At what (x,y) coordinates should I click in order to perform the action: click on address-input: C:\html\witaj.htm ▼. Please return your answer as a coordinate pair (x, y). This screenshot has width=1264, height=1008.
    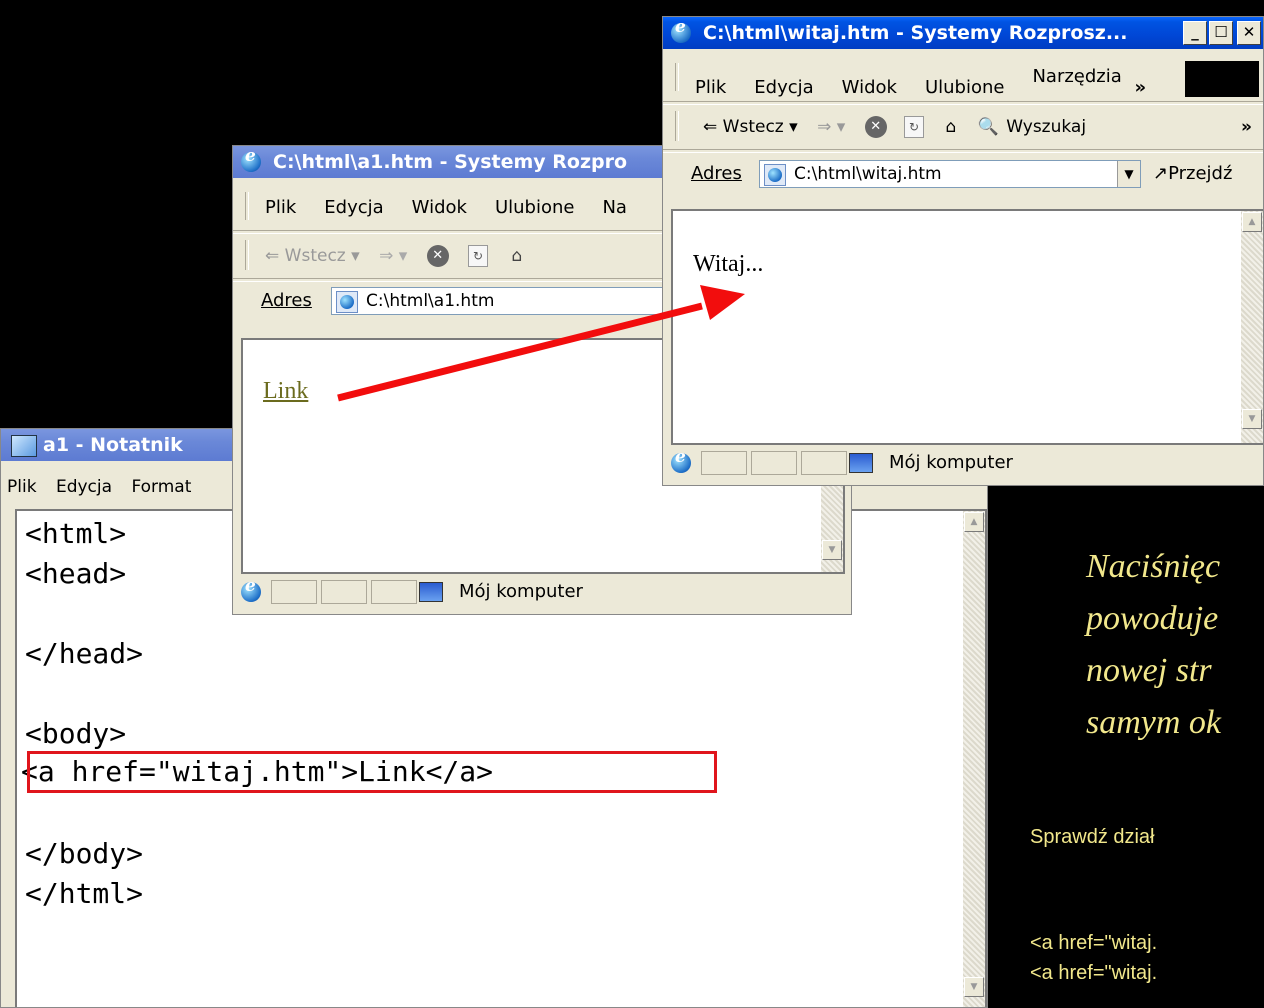
    Looking at the image, I should click on (950, 174).